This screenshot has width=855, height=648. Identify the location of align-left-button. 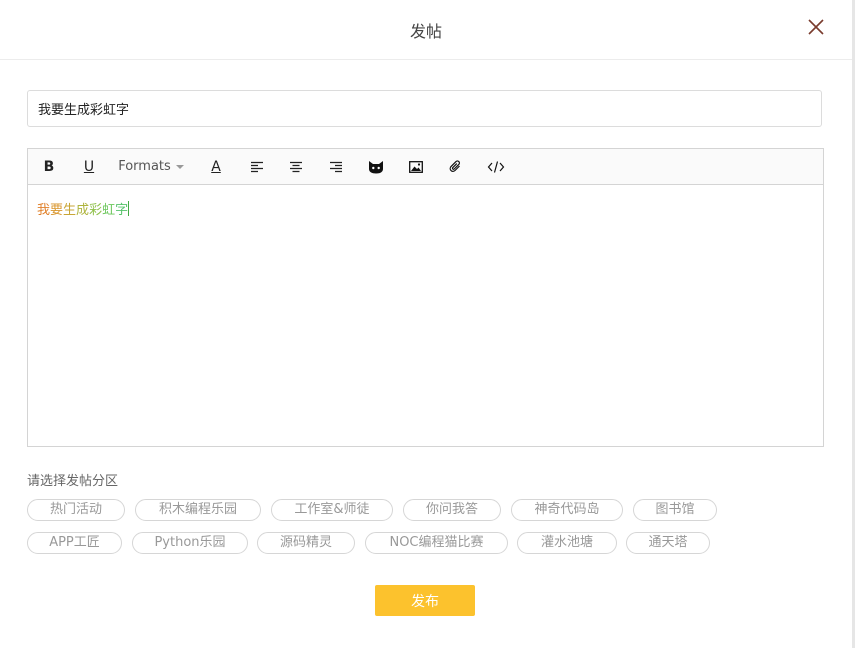
(257, 166).